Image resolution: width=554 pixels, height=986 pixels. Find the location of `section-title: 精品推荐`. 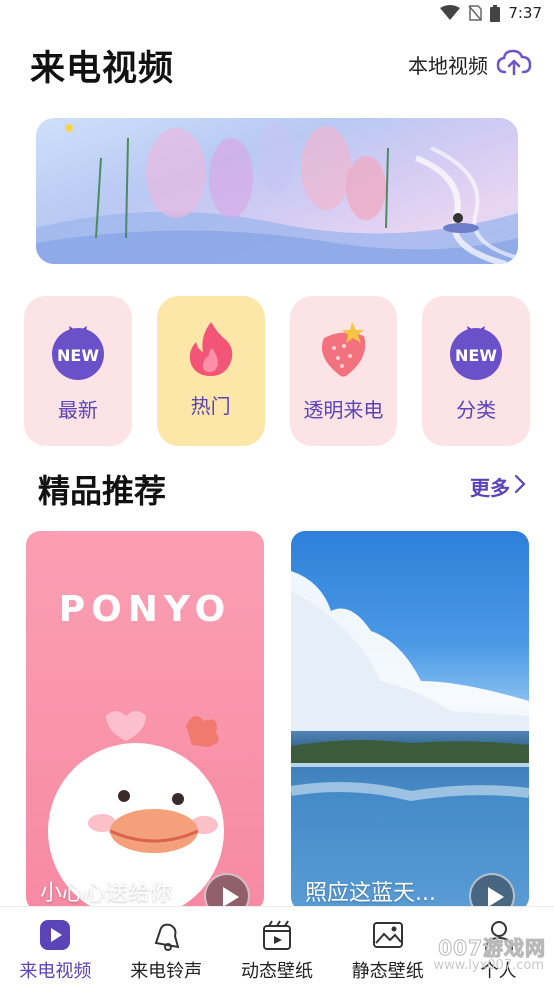

section-title: 精品推荐 is located at coordinates (102, 491).